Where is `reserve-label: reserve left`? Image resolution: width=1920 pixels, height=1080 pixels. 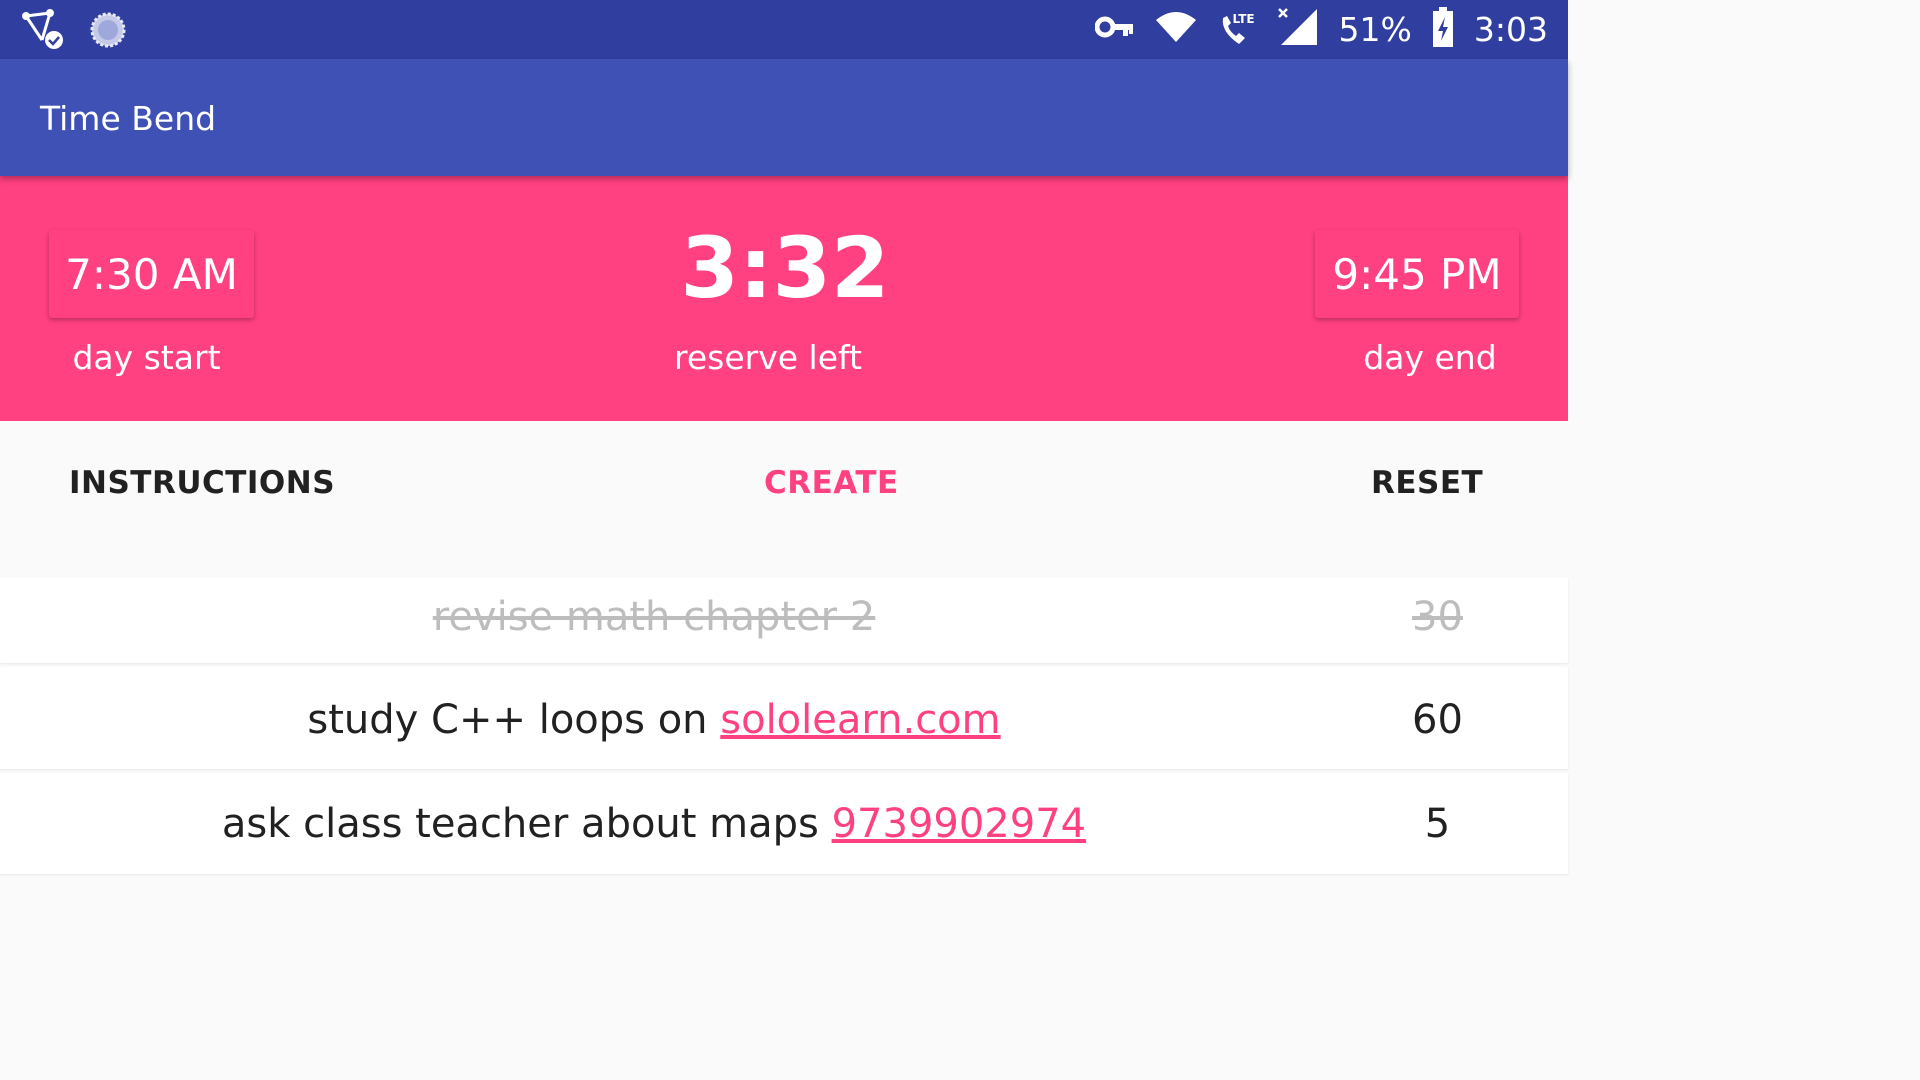 reserve-label: reserve left is located at coordinates (768, 357).